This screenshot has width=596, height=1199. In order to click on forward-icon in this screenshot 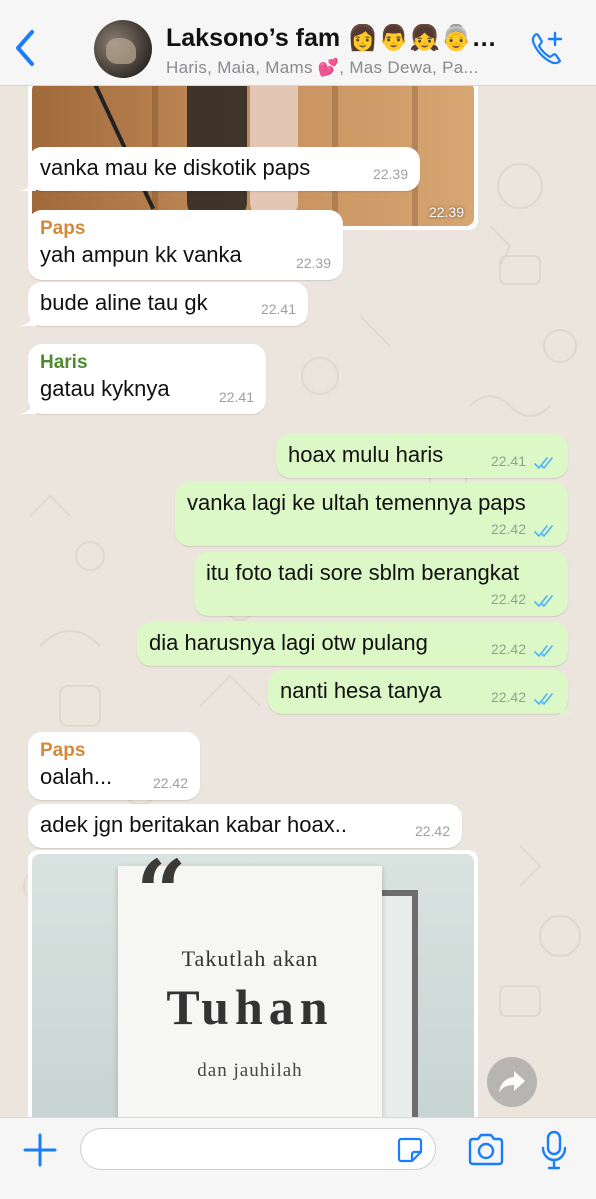, I will do `click(512, 1082)`.